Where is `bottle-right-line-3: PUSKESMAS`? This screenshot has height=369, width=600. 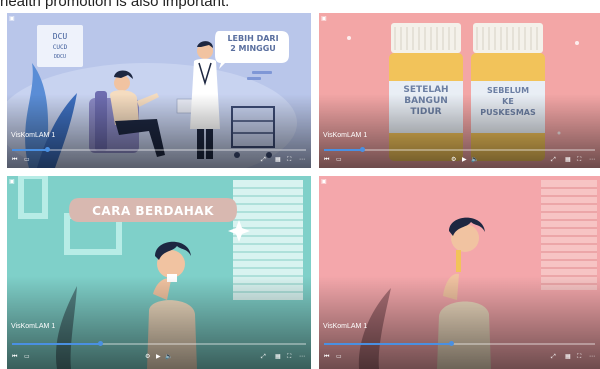 bottle-right-line-3: PUSKESMAS is located at coordinates (508, 112).